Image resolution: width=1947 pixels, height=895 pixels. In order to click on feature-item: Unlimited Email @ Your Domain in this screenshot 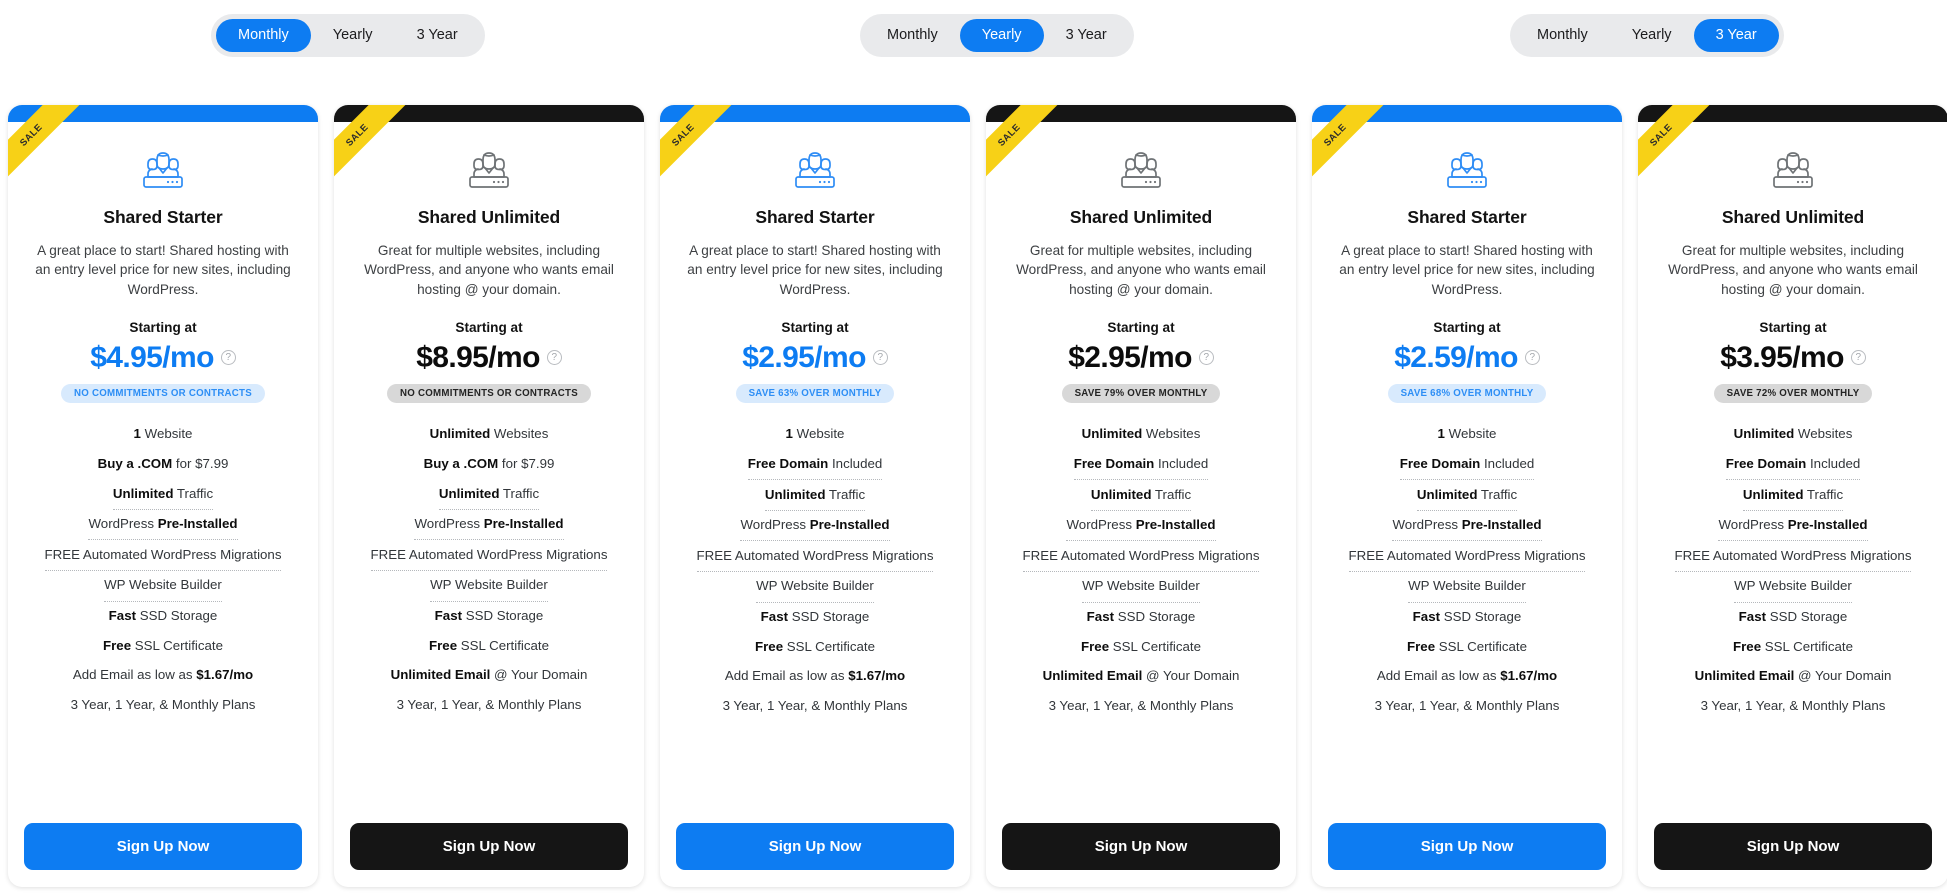, I will do `click(489, 675)`.